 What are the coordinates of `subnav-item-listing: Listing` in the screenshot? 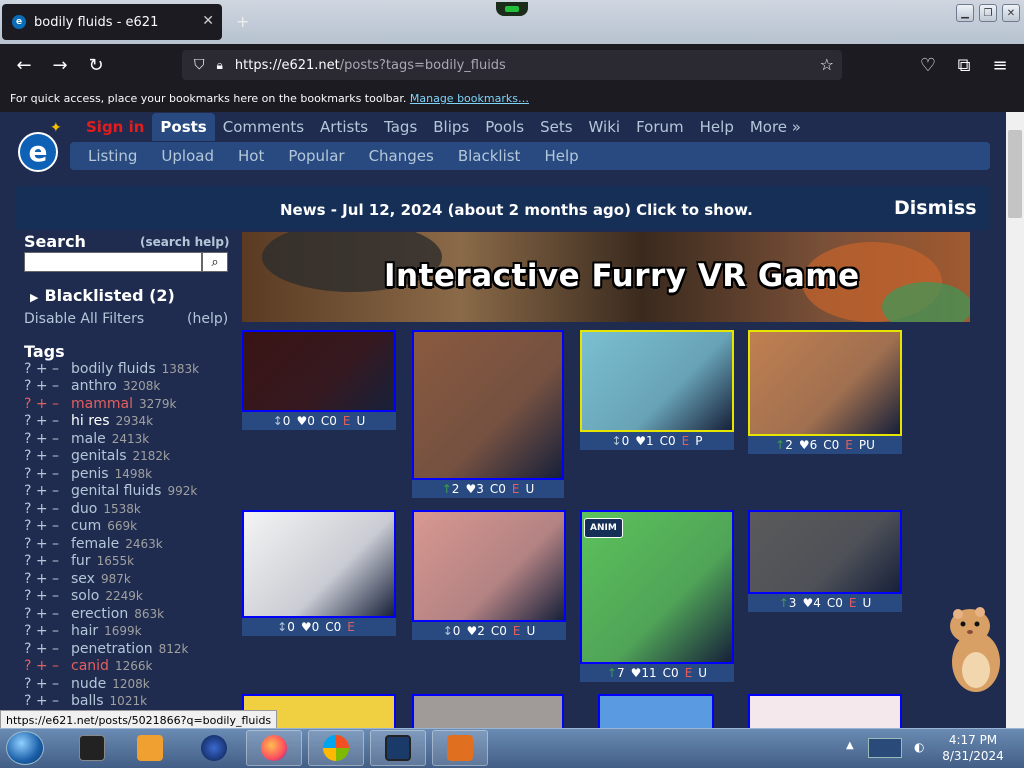 It's located at (112, 156).